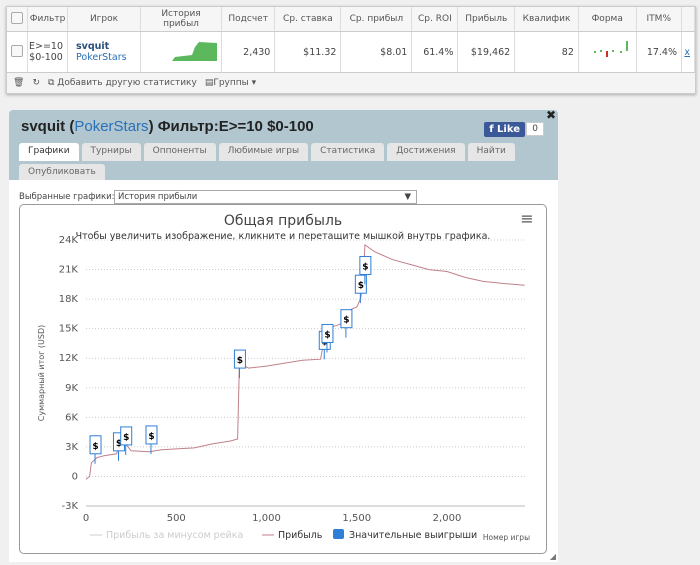 This screenshot has width=700, height=565. What do you see at coordinates (101, 57) in the screenshot?
I see `site-label: PokerStars` at bounding box center [101, 57].